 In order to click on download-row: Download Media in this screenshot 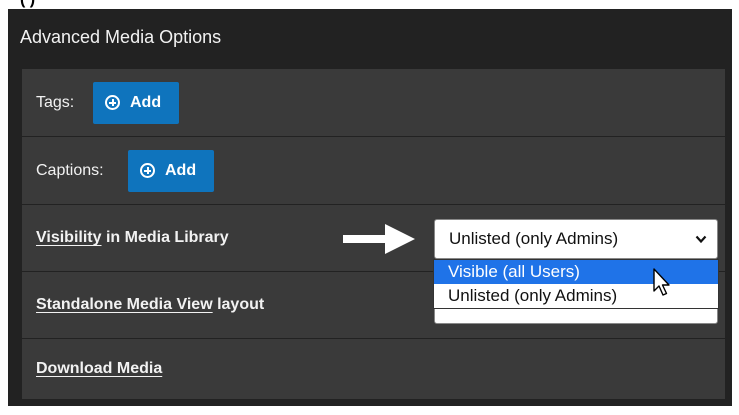, I will do `click(373, 369)`.